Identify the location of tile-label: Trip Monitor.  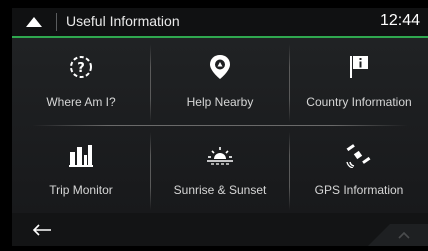
(81, 190).